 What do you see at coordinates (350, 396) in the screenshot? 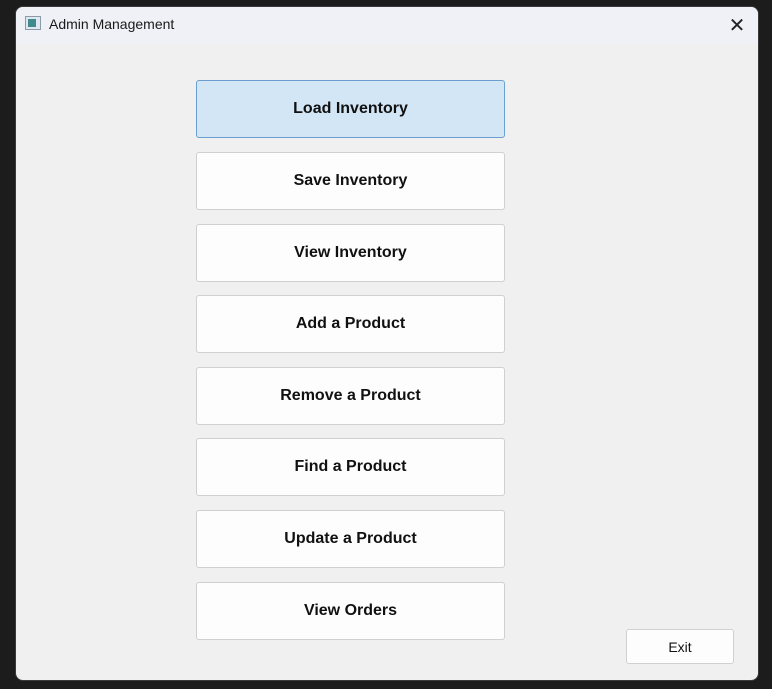
I see `remove-product-button: Remove a Product` at bounding box center [350, 396].